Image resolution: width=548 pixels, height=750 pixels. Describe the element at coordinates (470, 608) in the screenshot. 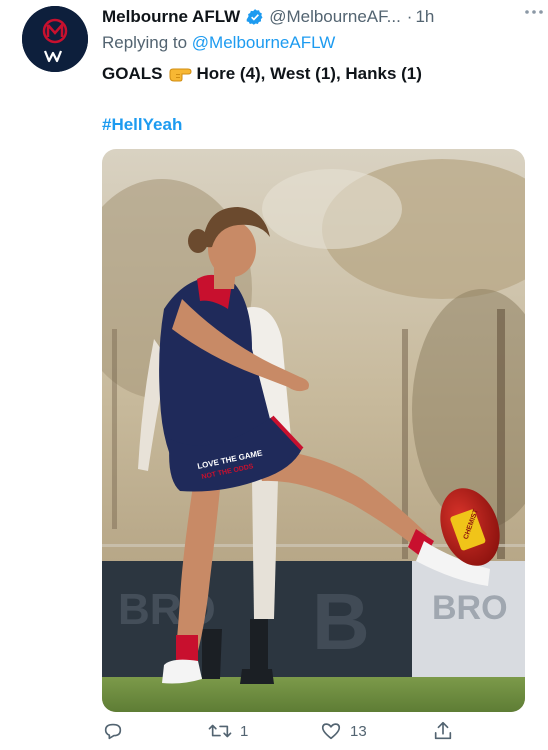

I see `svg-text: BRO` at that location.